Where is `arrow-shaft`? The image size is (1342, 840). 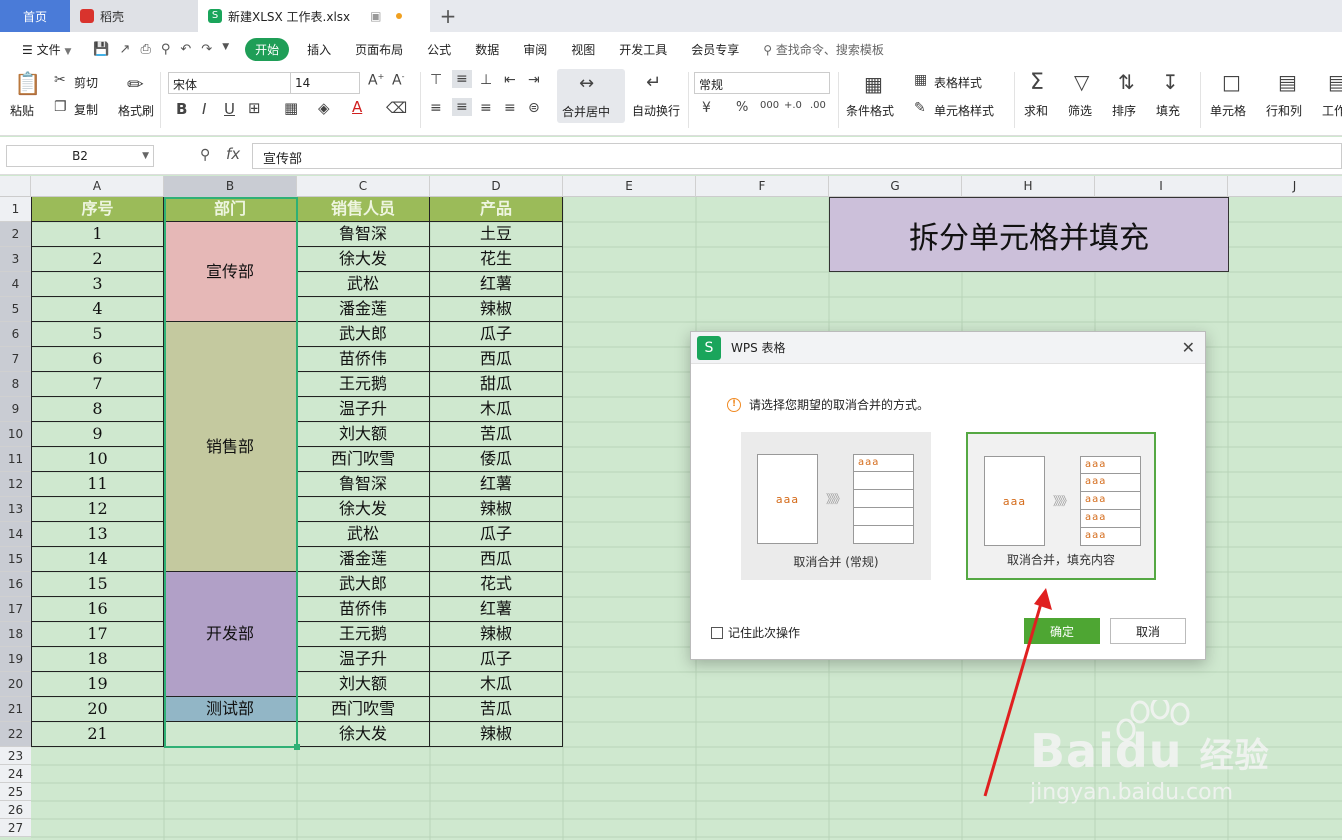
arrow-shaft is located at coordinates (1013, 698).